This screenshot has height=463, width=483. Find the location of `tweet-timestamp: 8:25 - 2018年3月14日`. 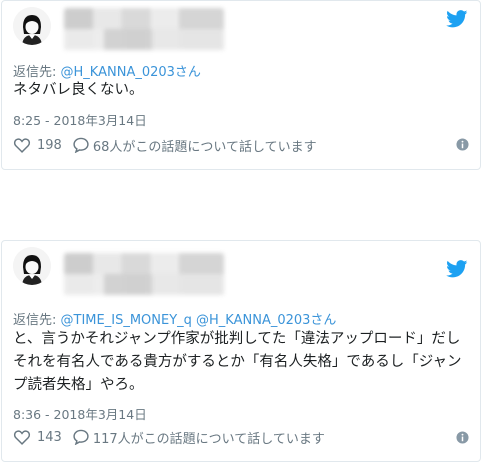

tweet-timestamp: 8:25 - 2018年3月14日 is located at coordinates (80, 119).